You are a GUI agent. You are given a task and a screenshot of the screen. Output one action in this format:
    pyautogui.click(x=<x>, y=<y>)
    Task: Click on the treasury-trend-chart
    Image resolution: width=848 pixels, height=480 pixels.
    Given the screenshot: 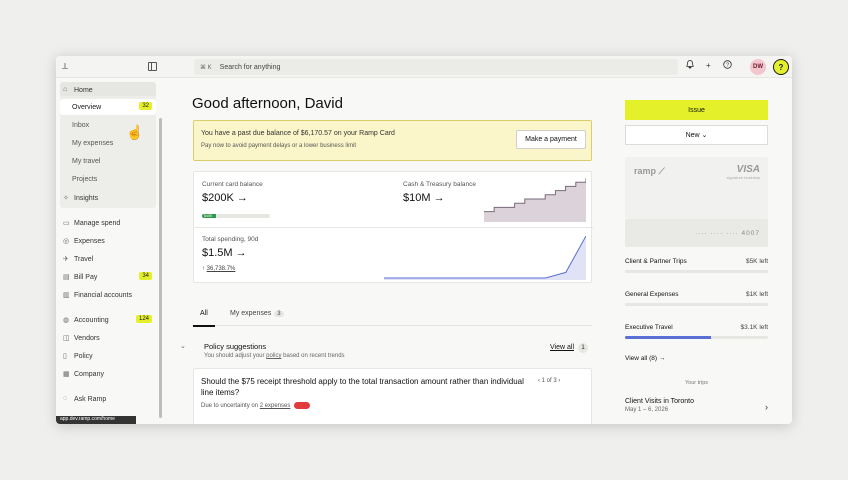 What is the action you would take?
    pyautogui.click(x=535, y=200)
    